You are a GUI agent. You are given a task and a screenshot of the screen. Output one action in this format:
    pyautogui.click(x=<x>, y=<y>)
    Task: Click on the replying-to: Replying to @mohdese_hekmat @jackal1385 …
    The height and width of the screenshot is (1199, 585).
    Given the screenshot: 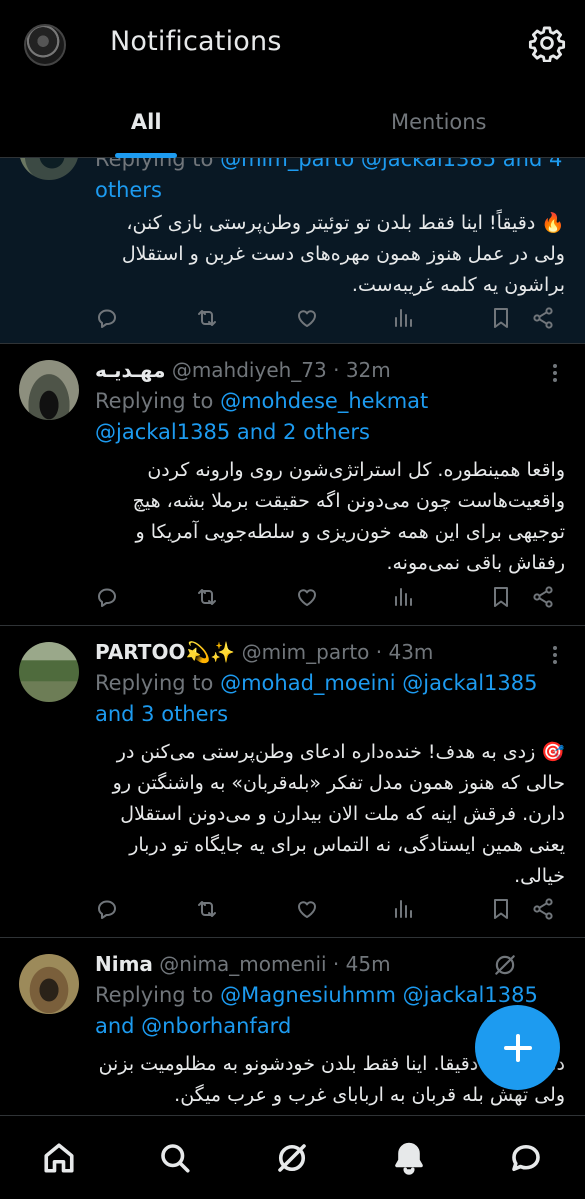 What is the action you would take?
    pyautogui.click(x=330, y=417)
    